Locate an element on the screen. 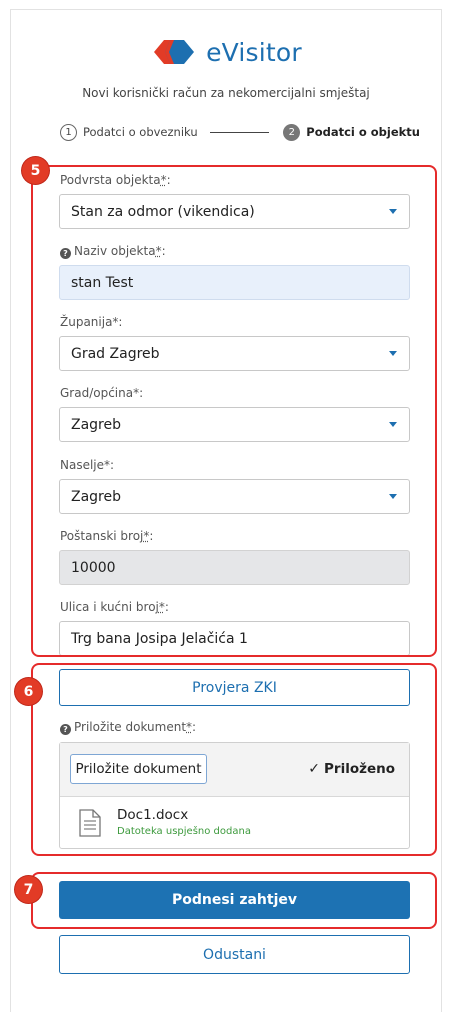 This screenshot has height=1012, width=452. step-connector is located at coordinates (239, 132).